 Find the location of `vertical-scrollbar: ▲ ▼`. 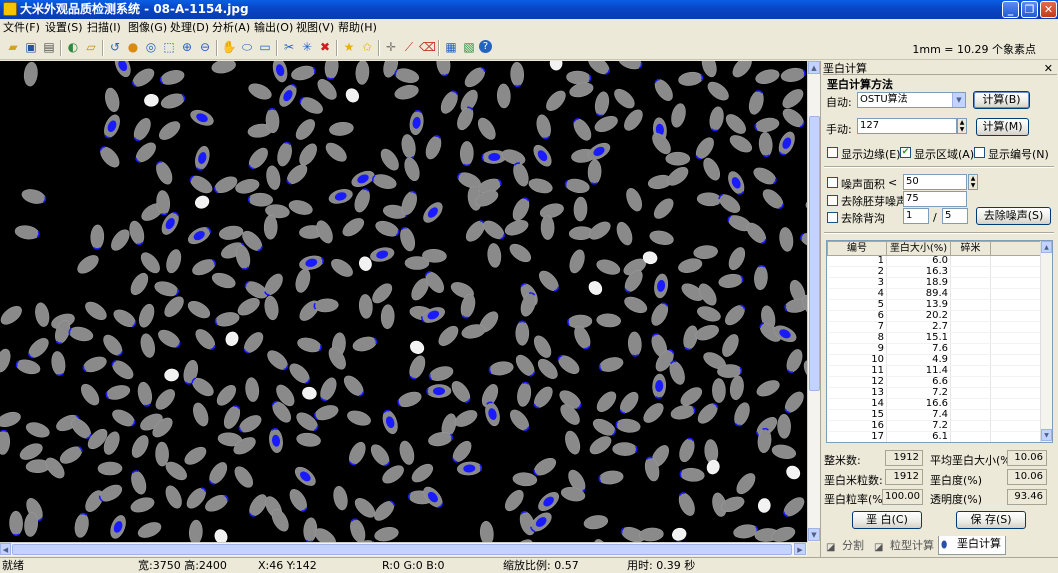

vertical-scrollbar: ▲ ▼ is located at coordinates (813, 301).